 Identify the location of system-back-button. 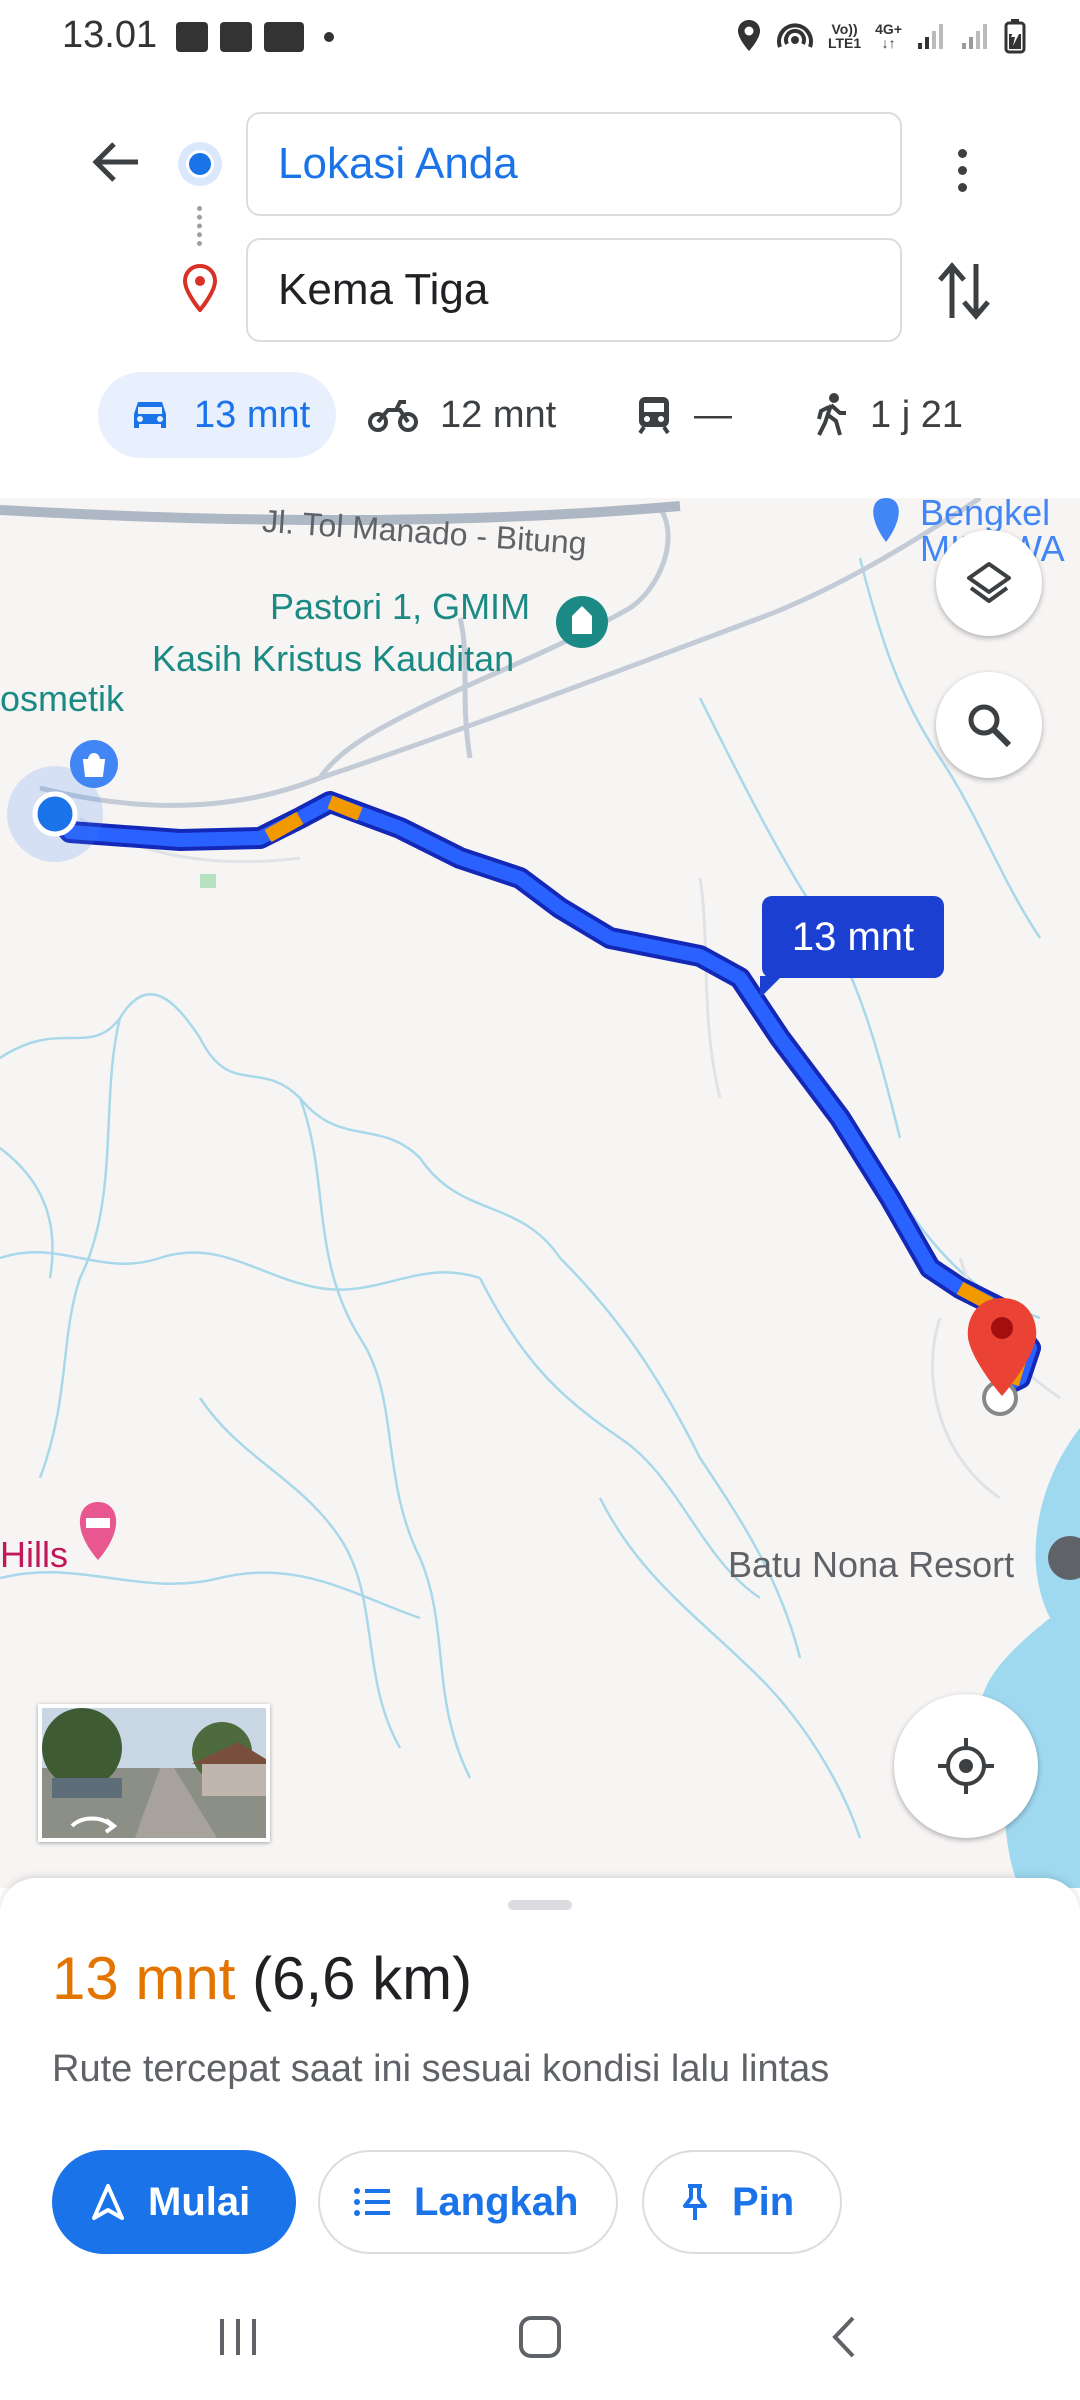
(844, 2337).